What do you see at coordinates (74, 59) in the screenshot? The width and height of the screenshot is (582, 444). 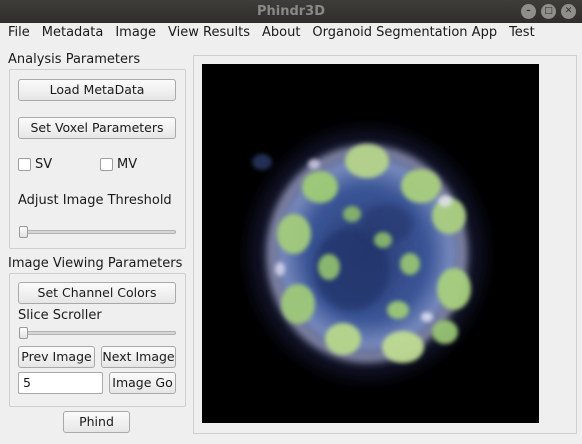 I see `analysis-parameters-title: Analysis Parameters` at bounding box center [74, 59].